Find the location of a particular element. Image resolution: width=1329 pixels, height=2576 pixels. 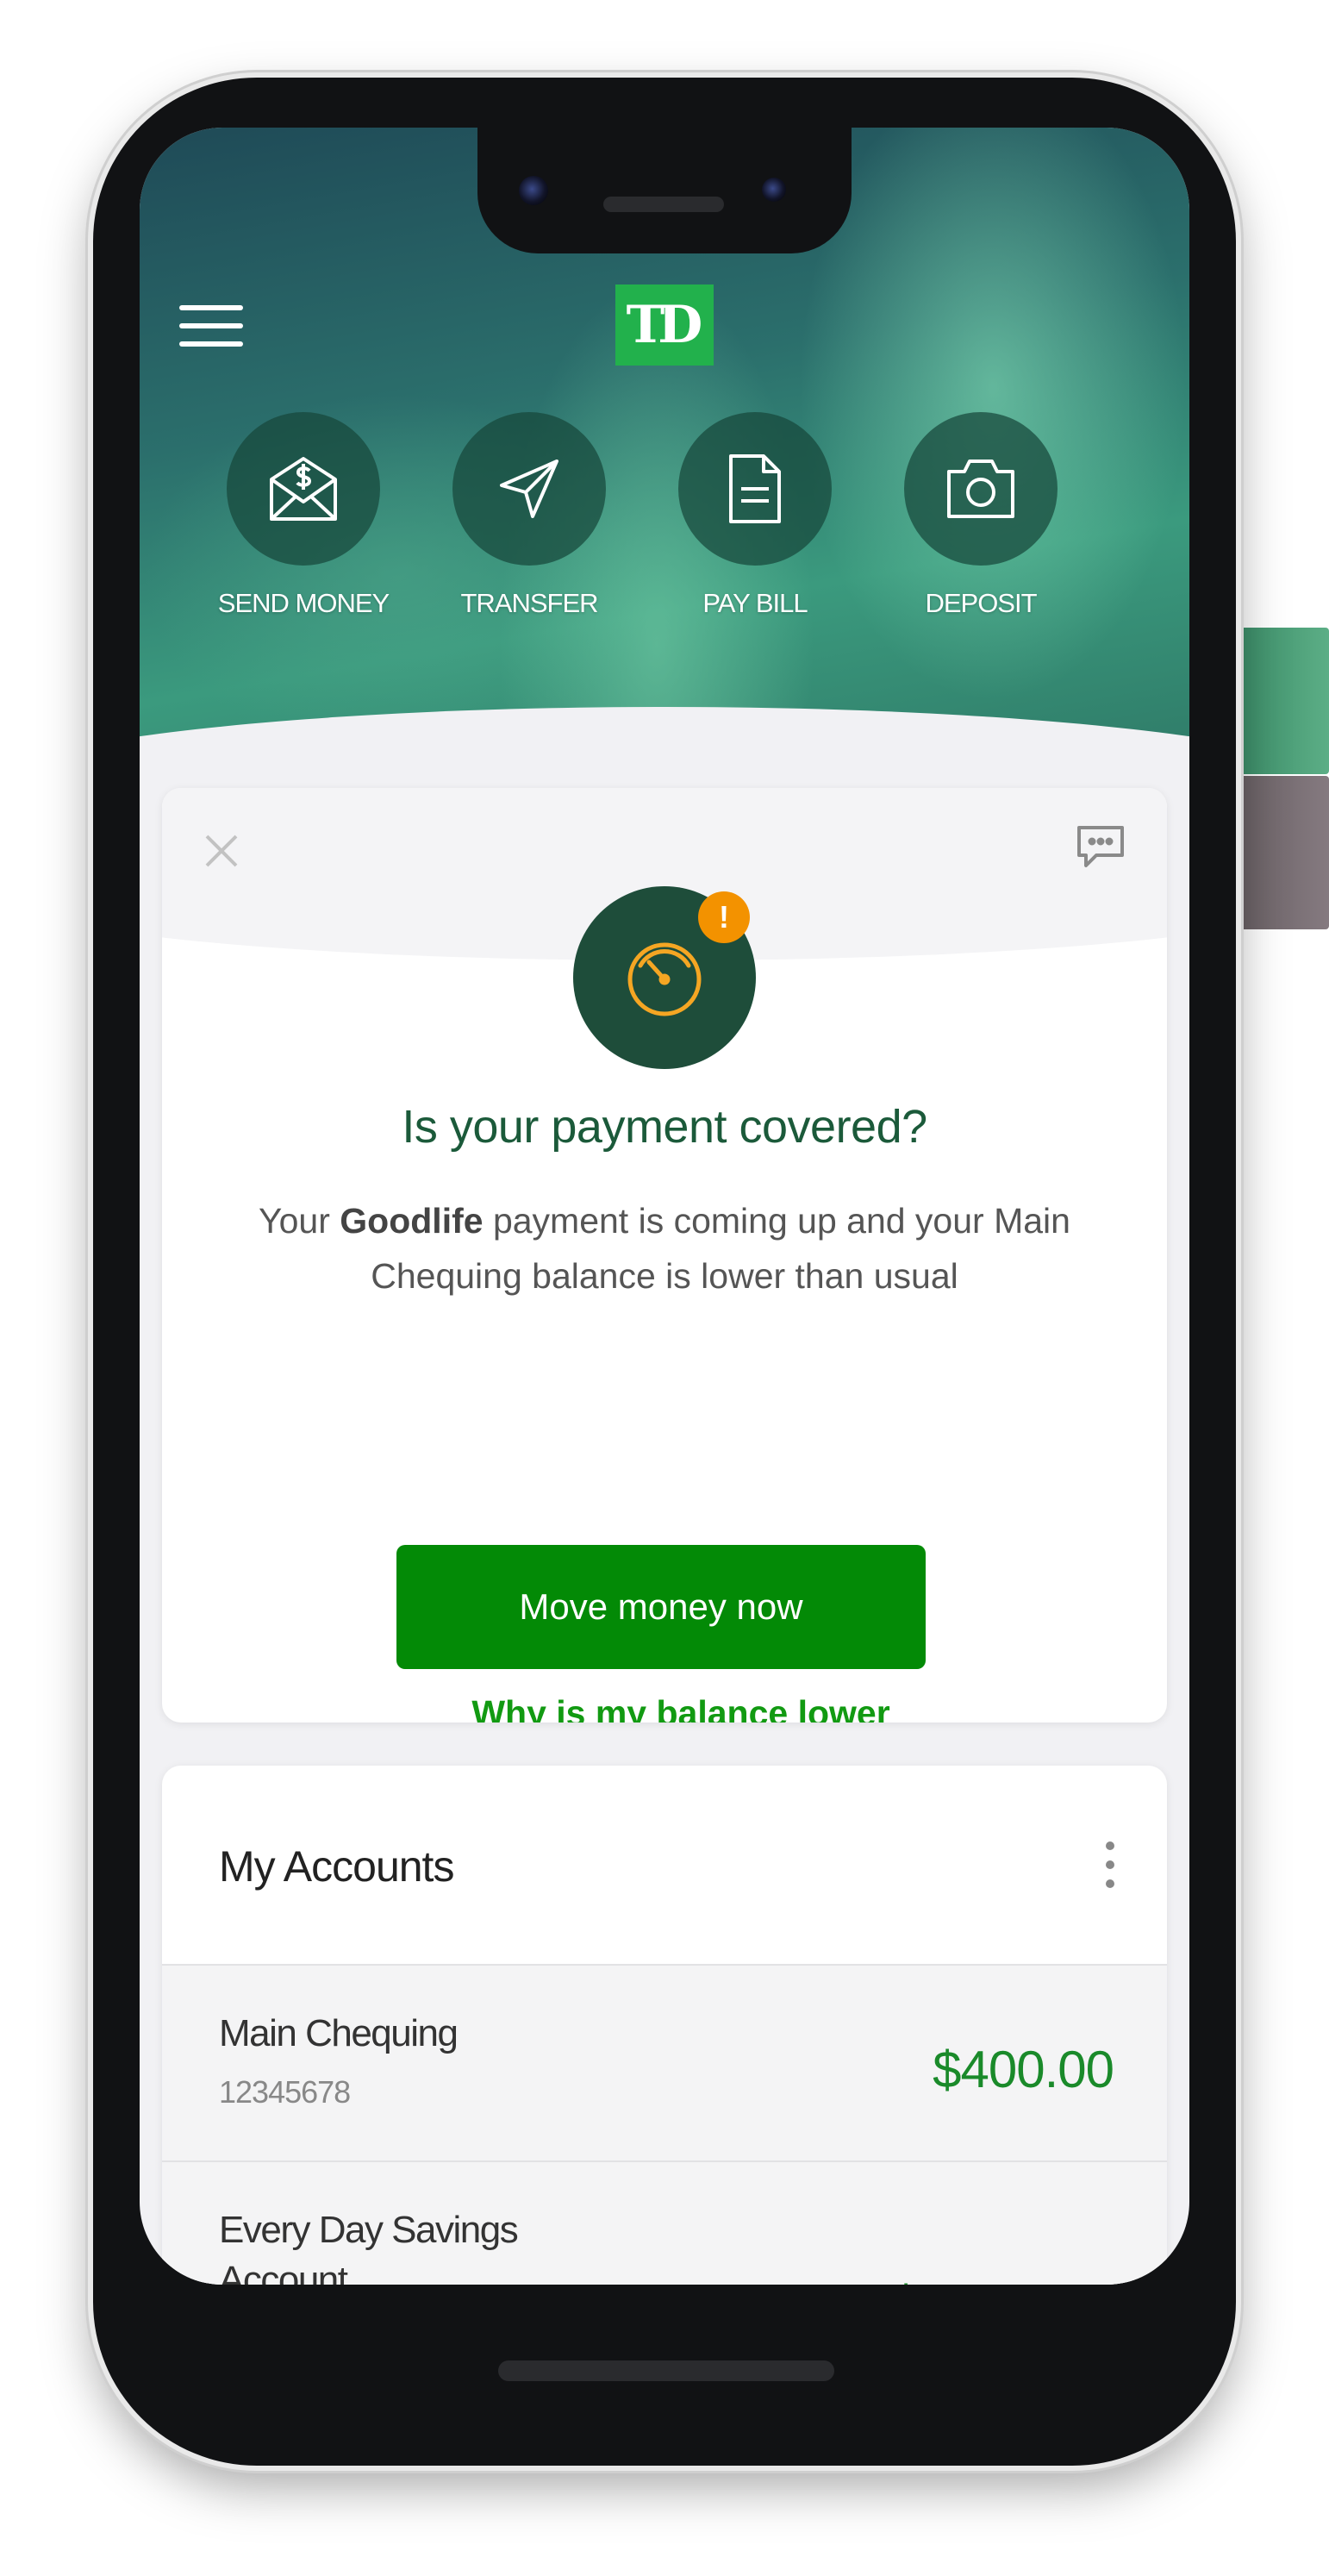

bill-document-icon is located at coordinates (755, 488).